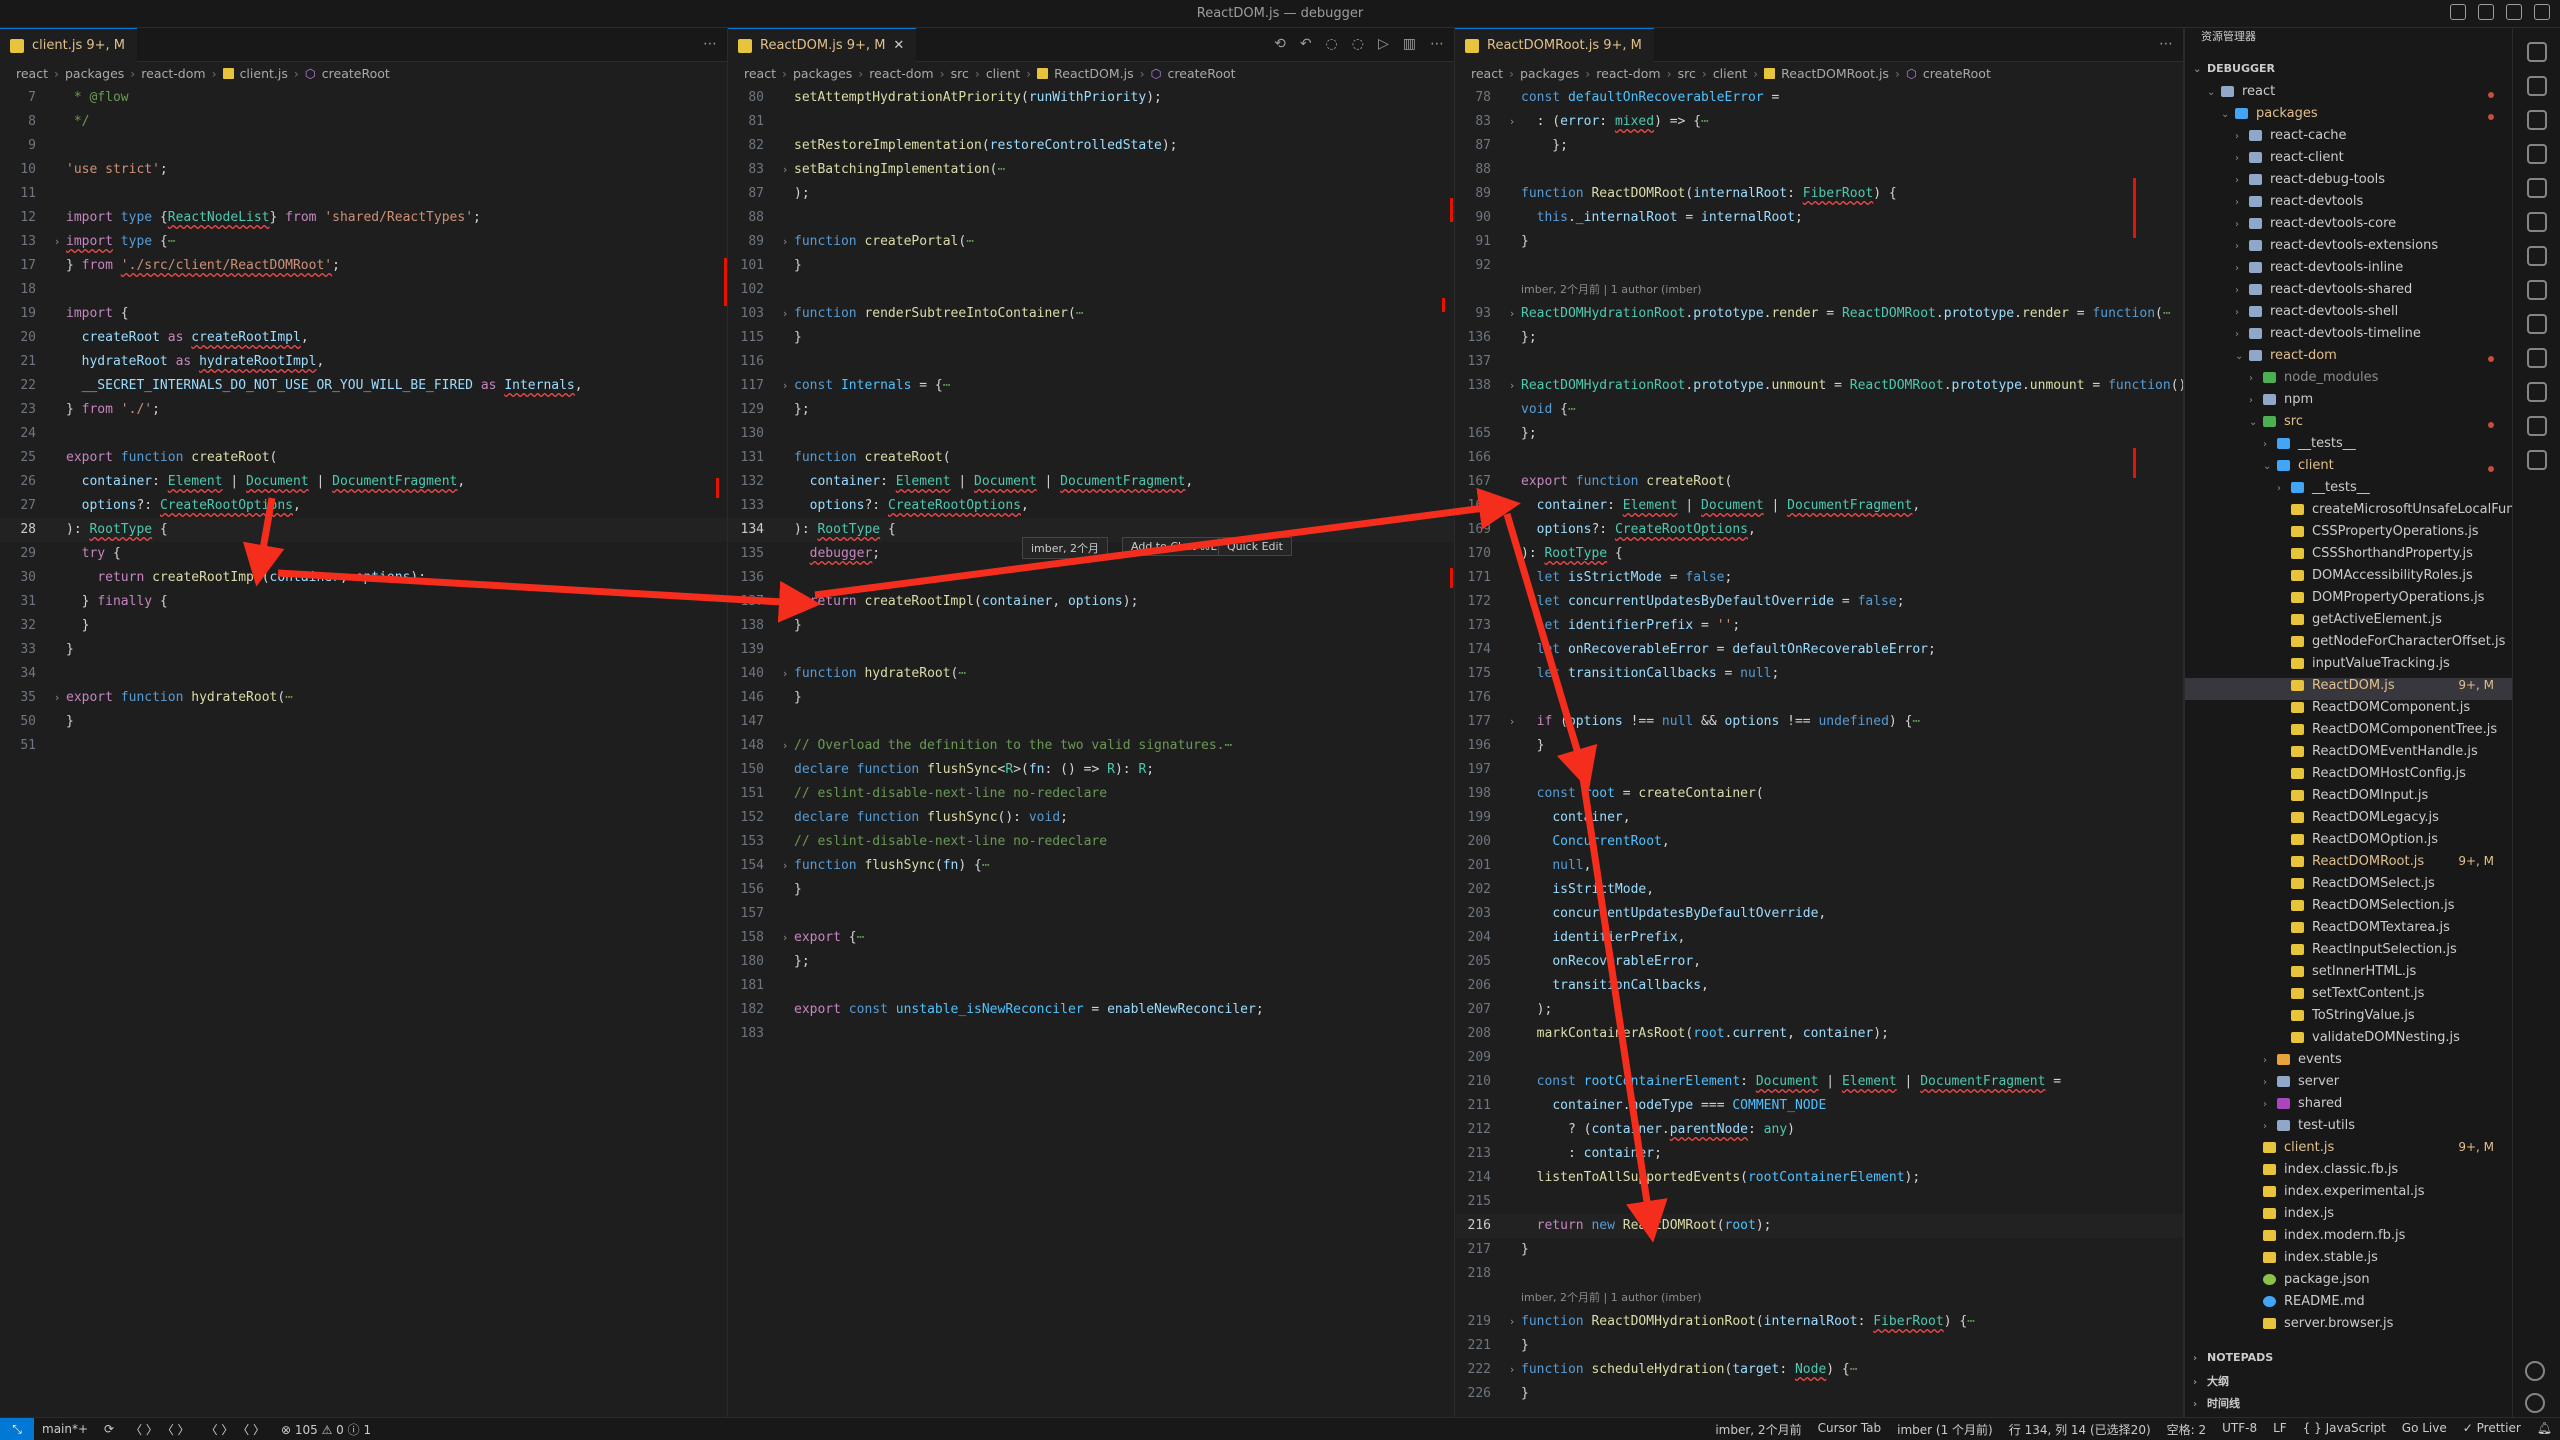 This screenshot has width=2560, height=1440. What do you see at coordinates (1091, 122) in the screenshot?
I see `code-line: 81` at bounding box center [1091, 122].